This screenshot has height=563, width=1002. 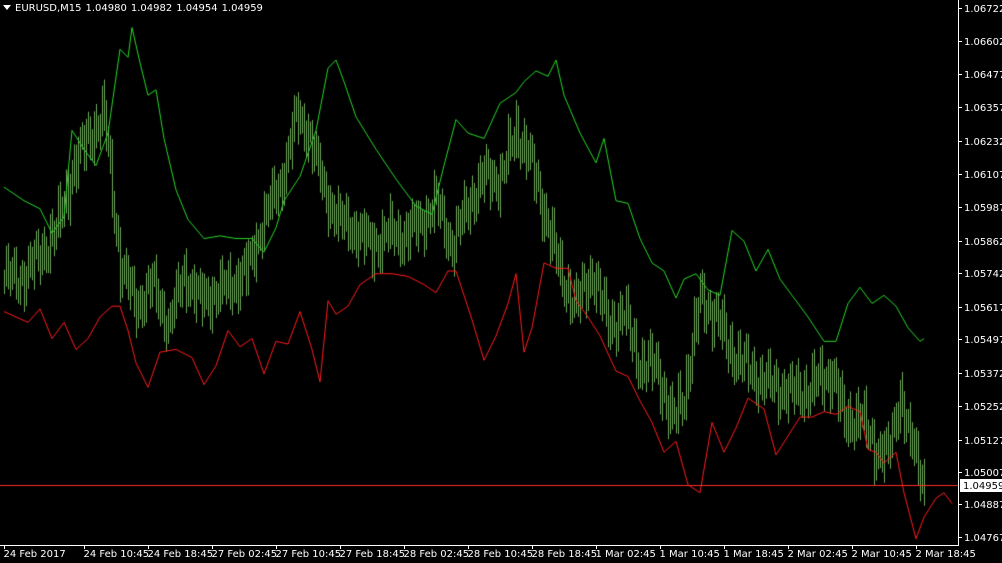 What do you see at coordinates (242, 8) in the screenshot?
I see `close-value: 1.04959` at bounding box center [242, 8].